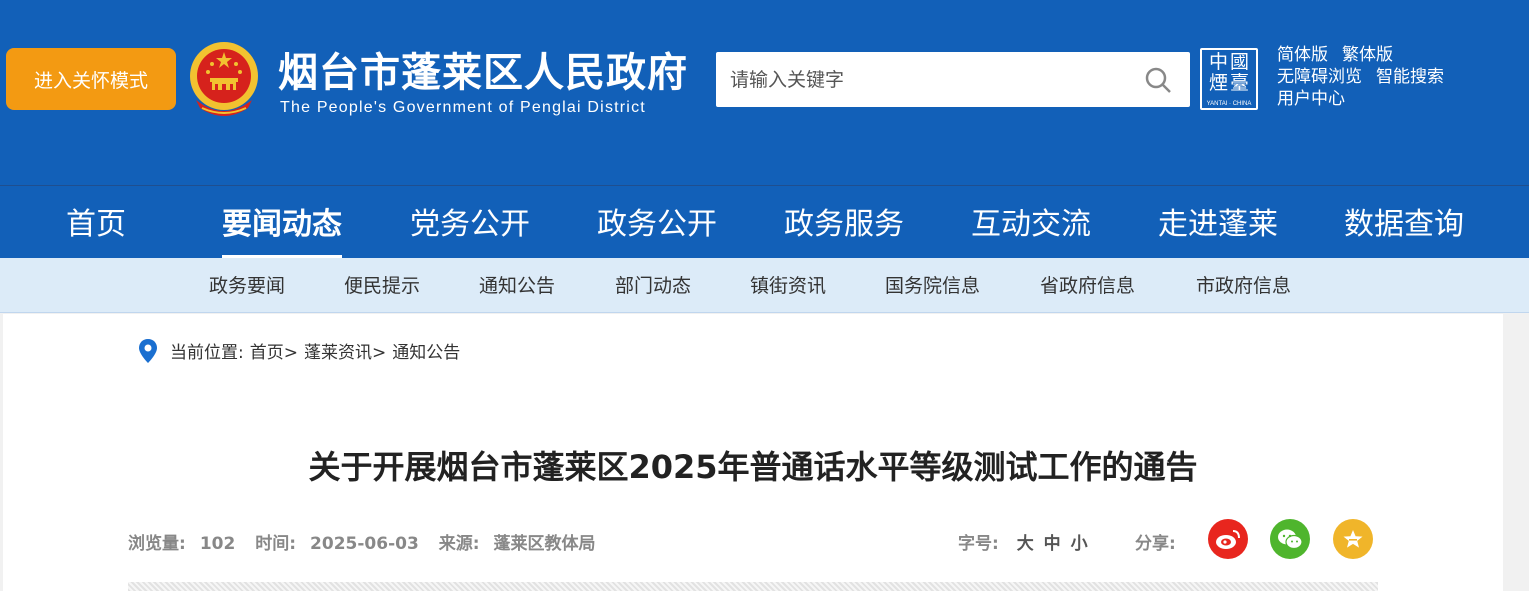 The image size is (1529, 591). What do you see at coordinates (544, 544) in the screenshot?
I see `article-source: 蓬莱区教体局` at bounding box center [544, 544].